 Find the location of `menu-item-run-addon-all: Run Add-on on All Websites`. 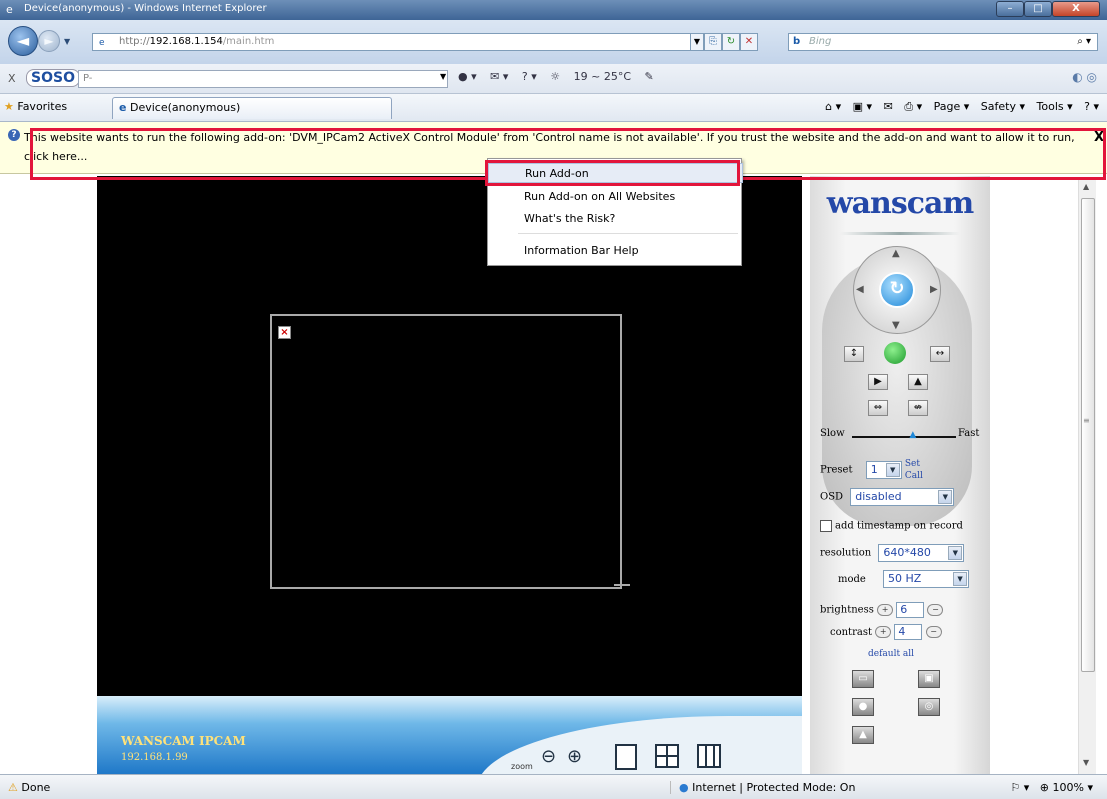

menu-item-run-addon-all: Run Add-on on All Websites is located at coordinates (615, 197).